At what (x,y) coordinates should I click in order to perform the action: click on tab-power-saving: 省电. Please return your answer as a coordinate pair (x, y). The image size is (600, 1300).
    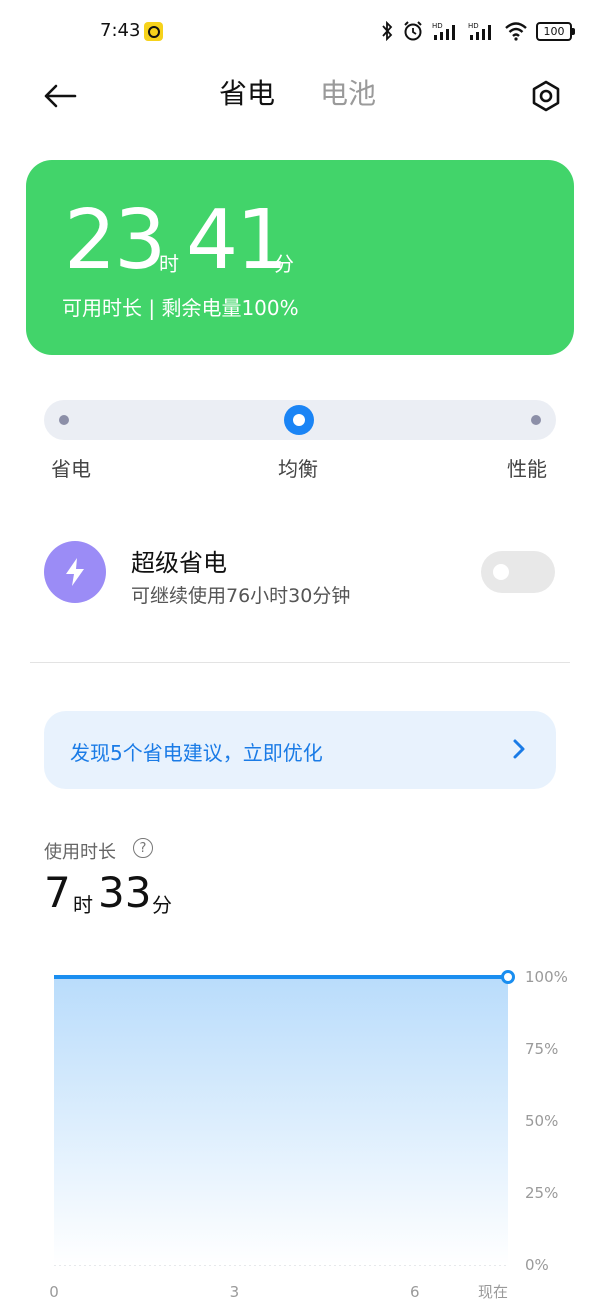
    Looking at the image, I should click on (247, 92).